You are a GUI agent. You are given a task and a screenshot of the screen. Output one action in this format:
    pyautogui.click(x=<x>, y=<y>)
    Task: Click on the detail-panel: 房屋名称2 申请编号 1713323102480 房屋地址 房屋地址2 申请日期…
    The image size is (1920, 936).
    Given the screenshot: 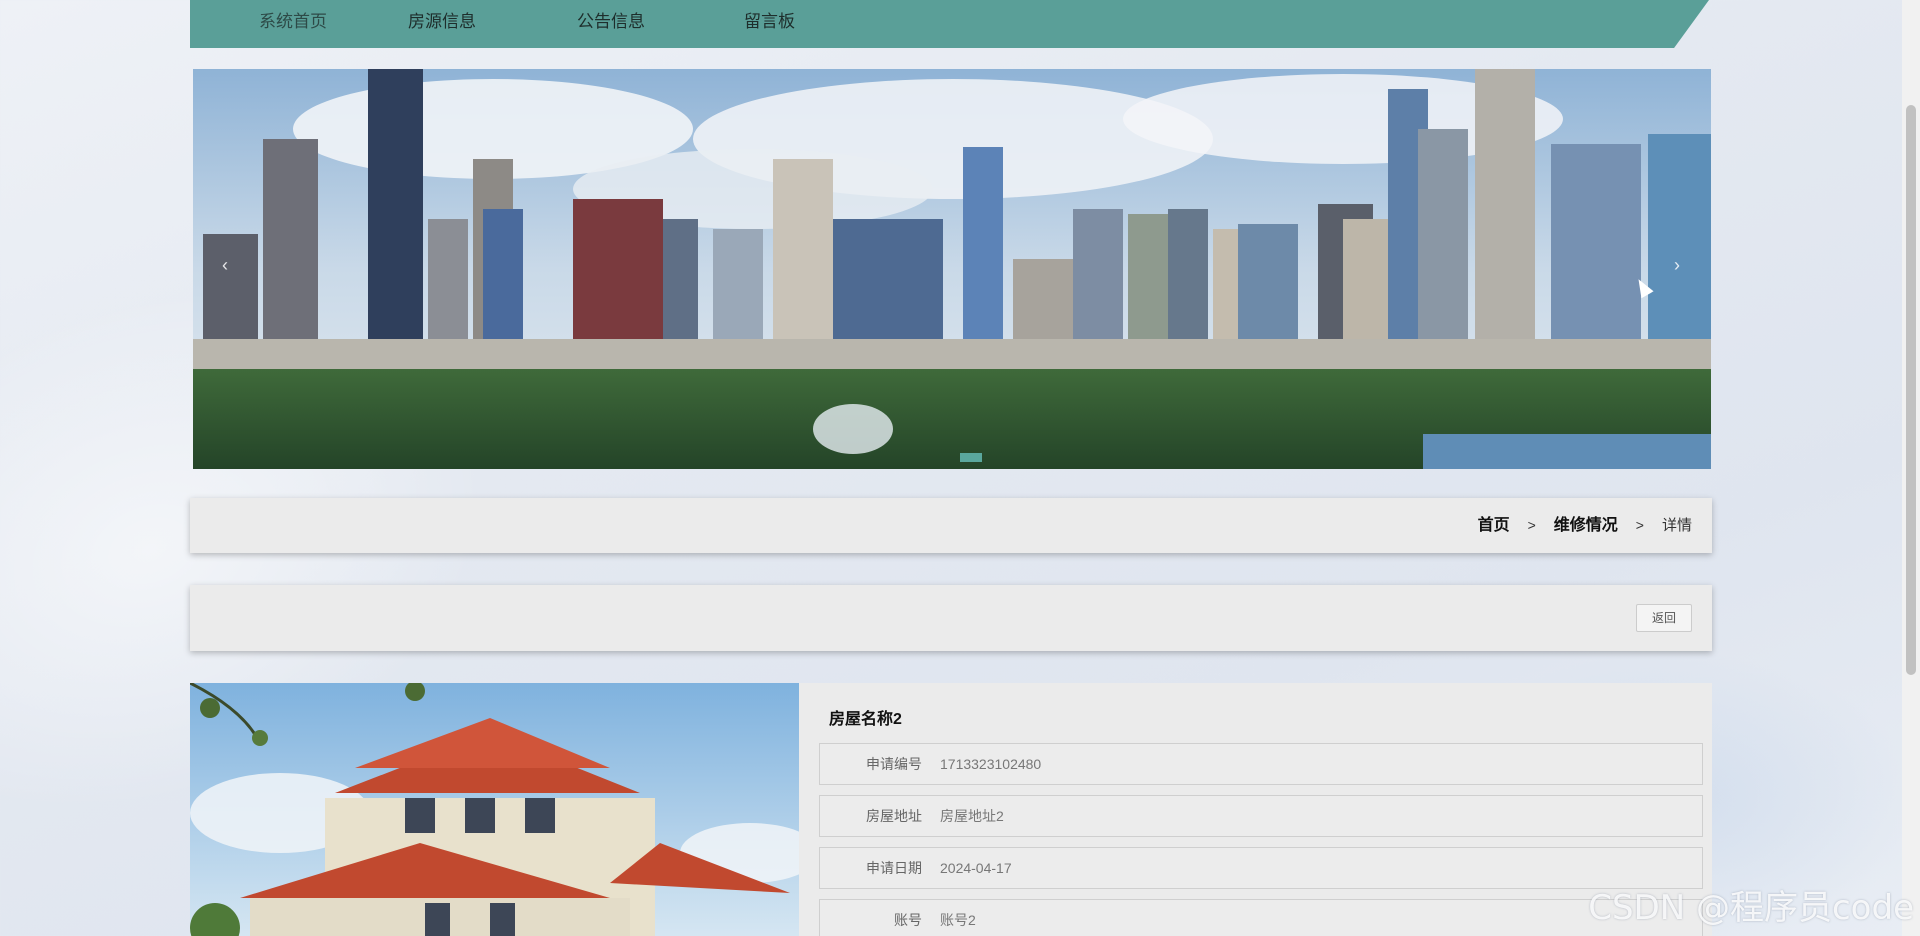 What is the action you would take?
    pyautogui.click(x=1255, y=809)
    